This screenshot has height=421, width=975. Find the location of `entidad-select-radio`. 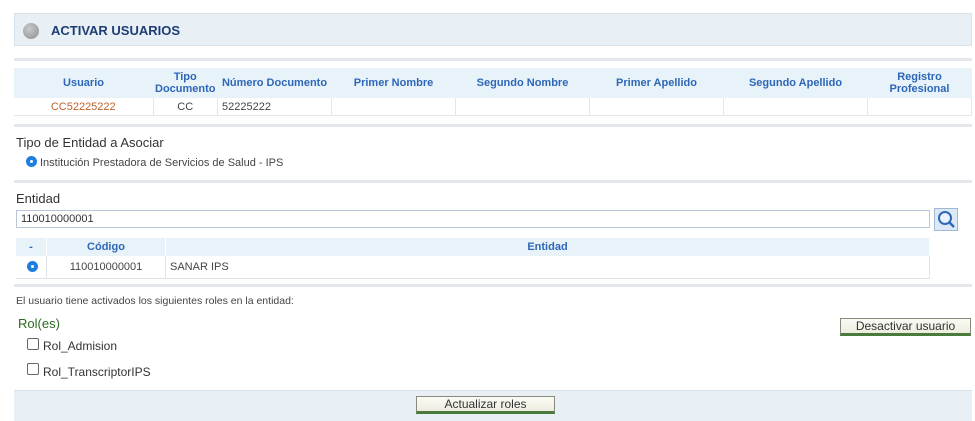

entidad-select-radio is located at coordinates (32, 266).